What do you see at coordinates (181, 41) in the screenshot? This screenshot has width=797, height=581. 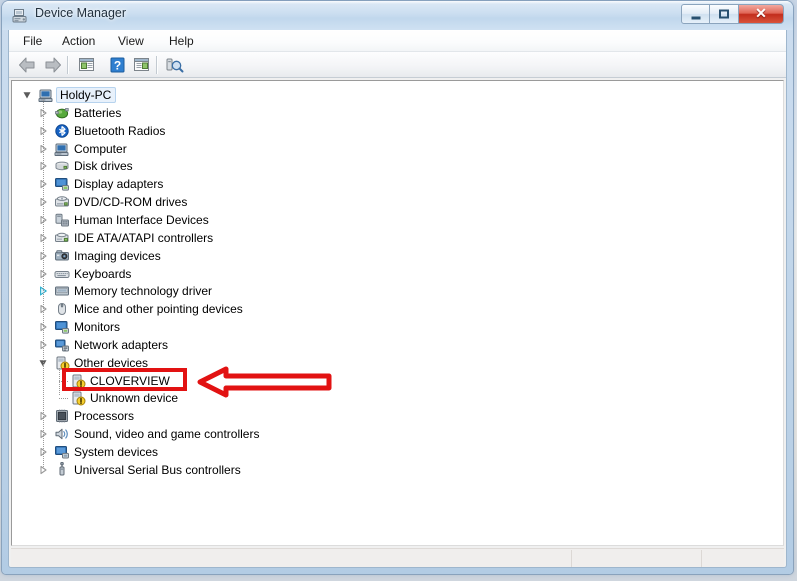 I see `menu-help: Help` at bounding box center [181, 41].